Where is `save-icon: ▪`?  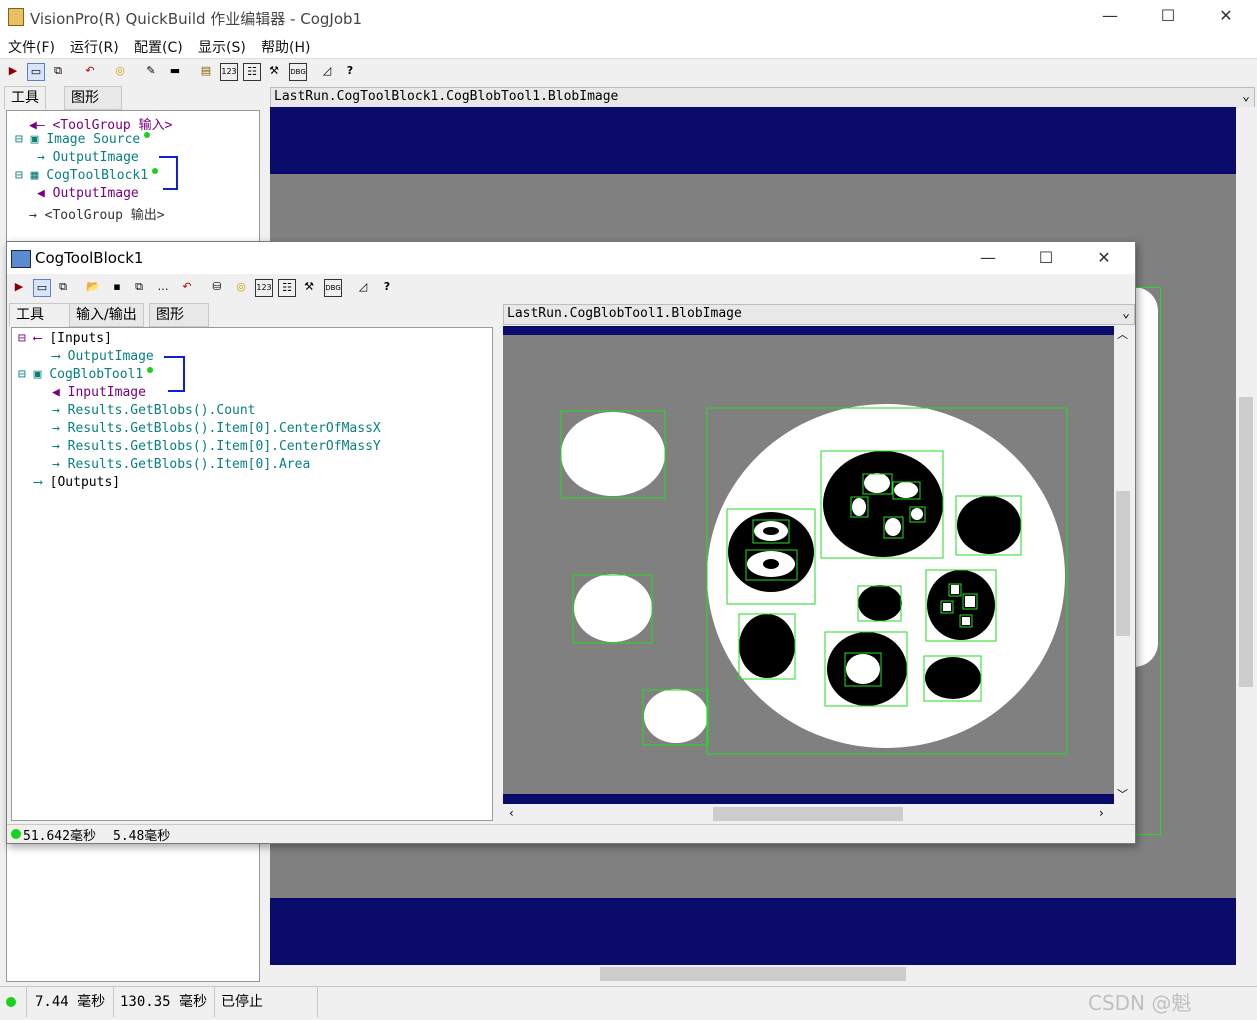 save-icon: ▪ is located at coordinates (117, 287).